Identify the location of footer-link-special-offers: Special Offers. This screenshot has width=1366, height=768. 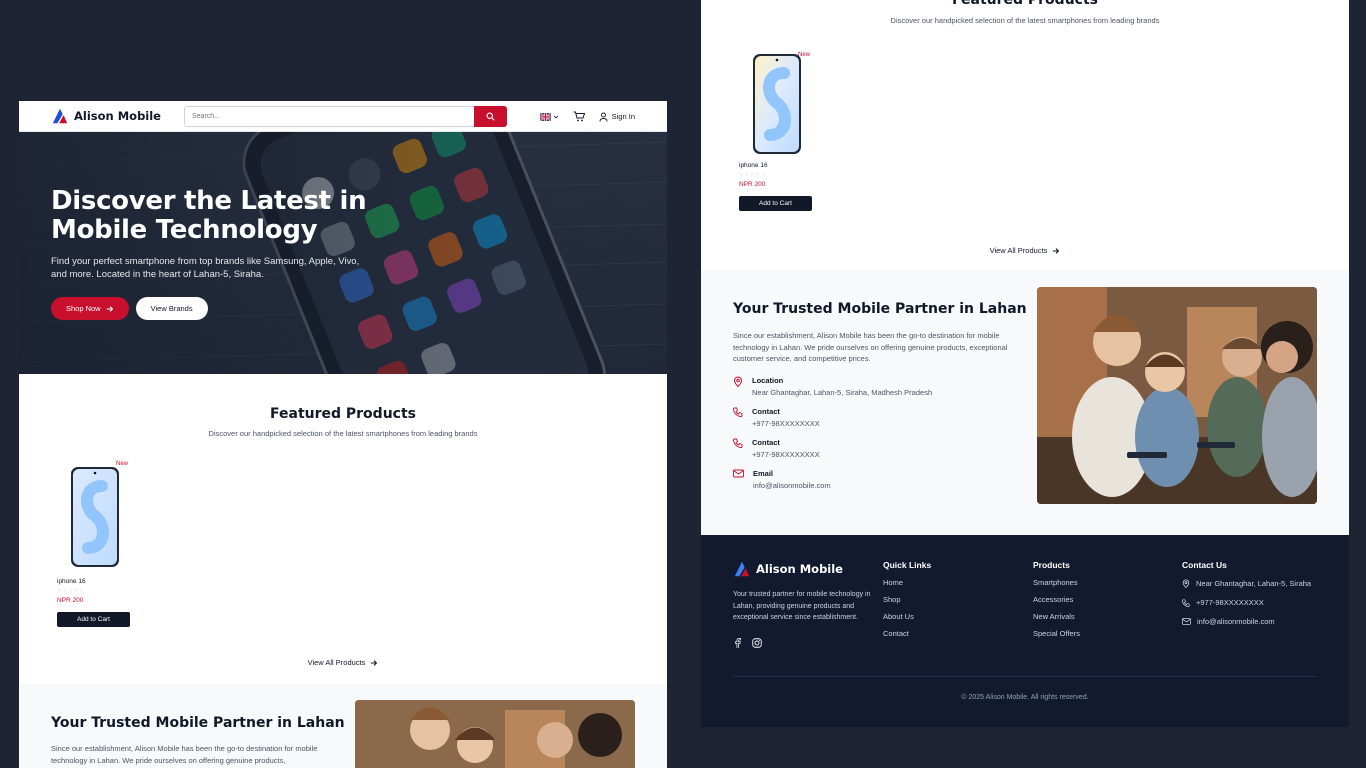
(1056, 633).